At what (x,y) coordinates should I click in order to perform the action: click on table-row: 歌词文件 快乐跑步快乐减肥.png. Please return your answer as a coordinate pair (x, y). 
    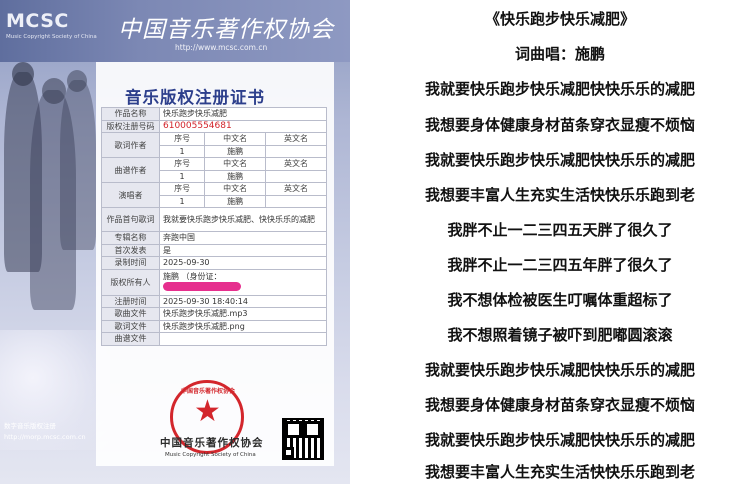
    Looking at the image, I should click on (214, 326).